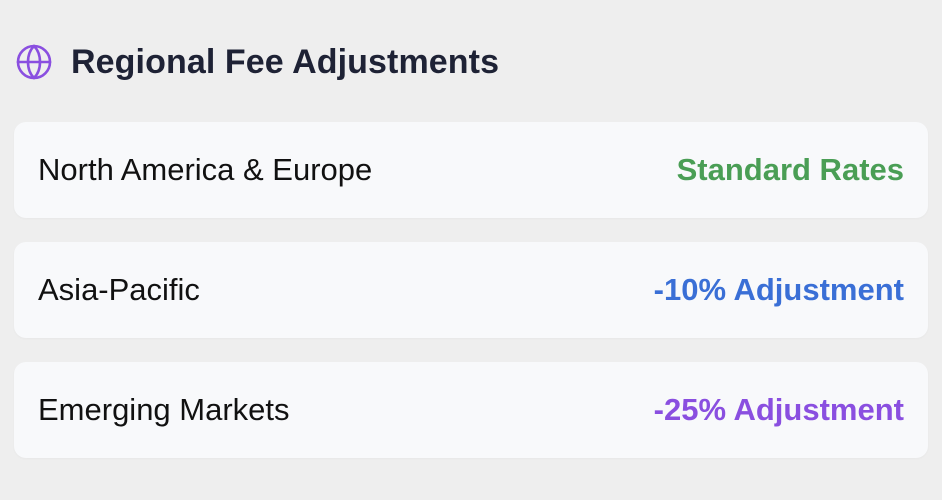  Describe the element at coordinates (164, 409) in the screenshot. I see `region-label: Emerging Markets` at that location.